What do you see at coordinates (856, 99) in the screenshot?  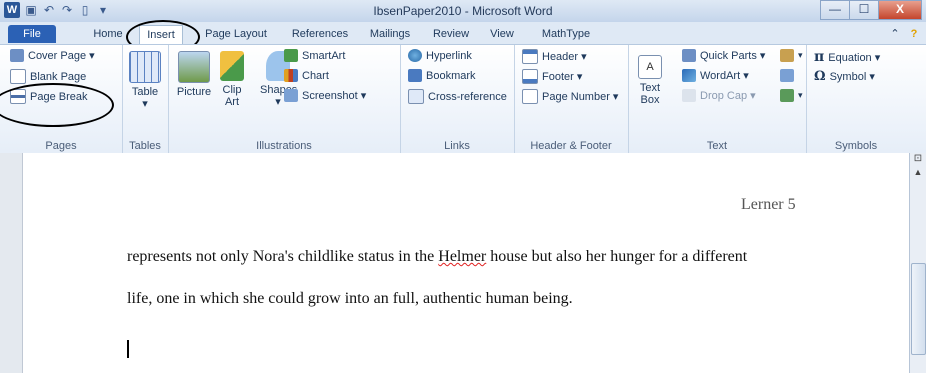 I see `group-symbols: π Equation ▾ Ω Symbol ▾ Symbols` at bounding box center [856, 99].